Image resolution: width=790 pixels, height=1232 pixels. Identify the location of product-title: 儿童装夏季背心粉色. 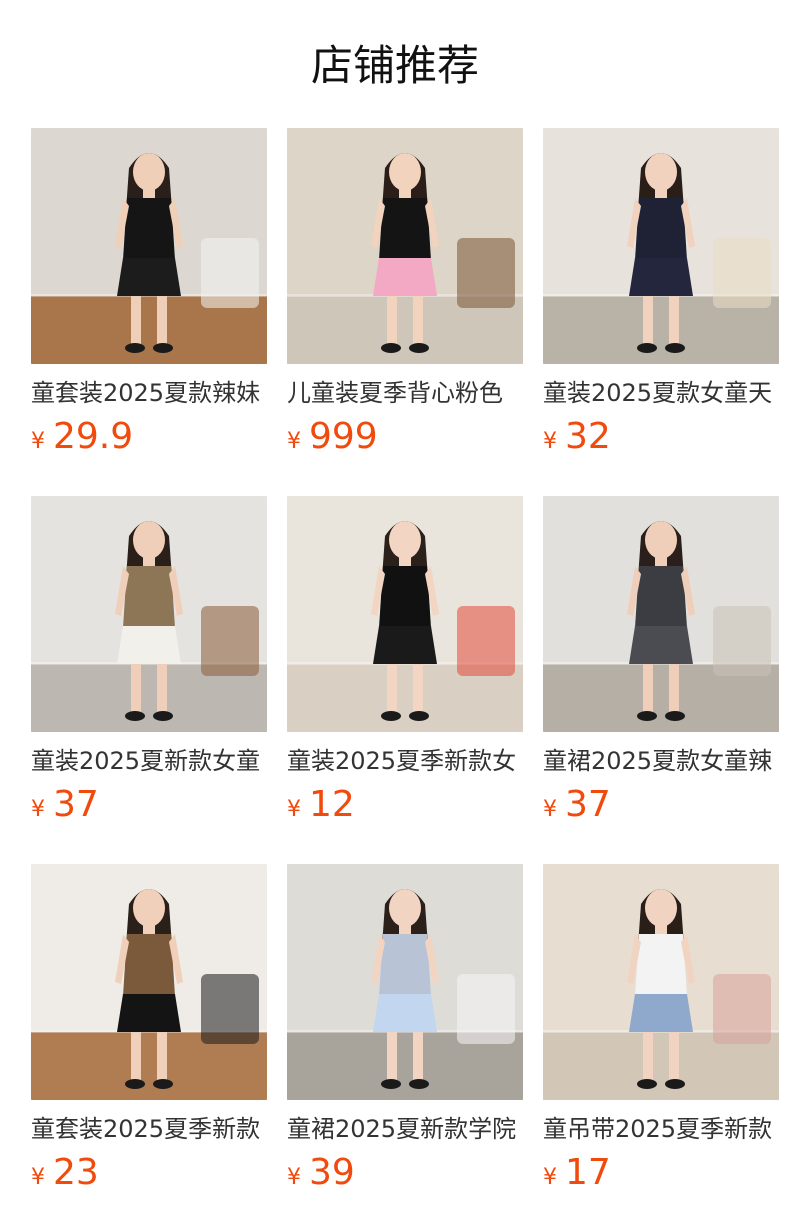
(405, 393).